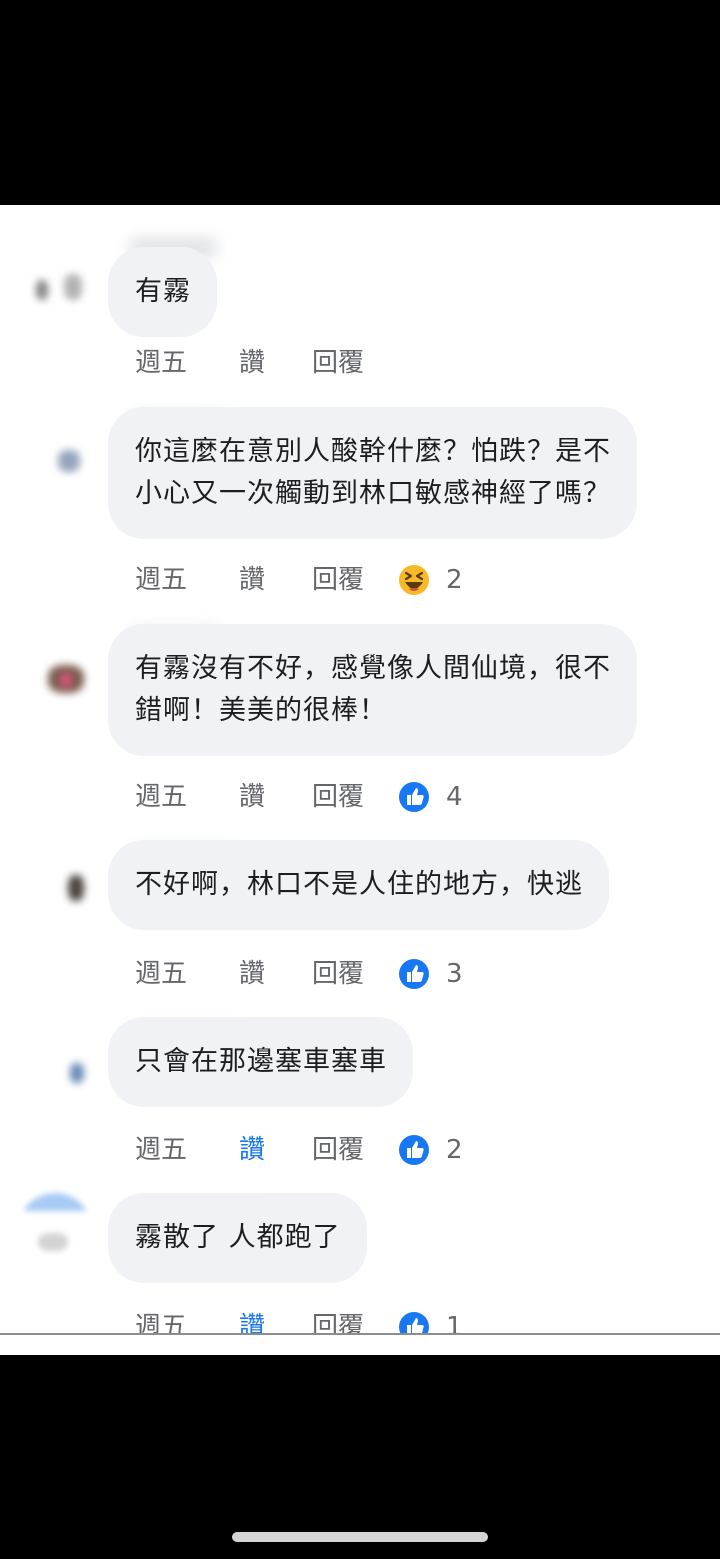 Image resolution: width=720 pixels, height=1559 pixels. Describe the element at coordinates (260, 1062) in the screenshot. I see `comment-bubble: 只會在那邊塞車塞車` at that location.